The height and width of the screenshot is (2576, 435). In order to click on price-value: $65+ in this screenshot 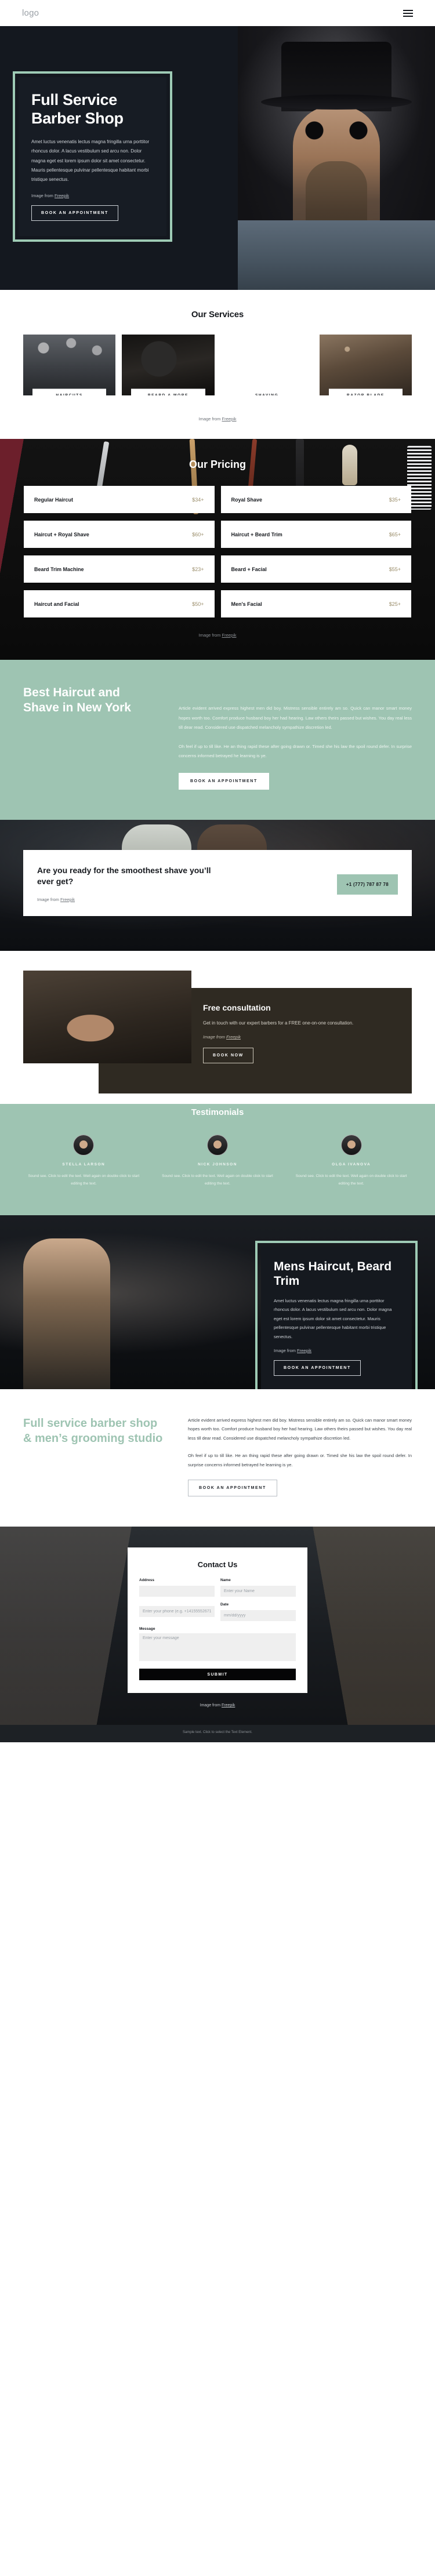, I will do `click(395, 534)`.